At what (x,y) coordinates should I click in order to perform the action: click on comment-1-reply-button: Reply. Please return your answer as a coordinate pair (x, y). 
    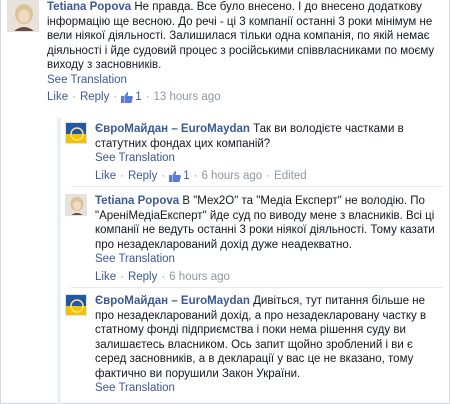
    Looking at the image, I should click on (94, 97).